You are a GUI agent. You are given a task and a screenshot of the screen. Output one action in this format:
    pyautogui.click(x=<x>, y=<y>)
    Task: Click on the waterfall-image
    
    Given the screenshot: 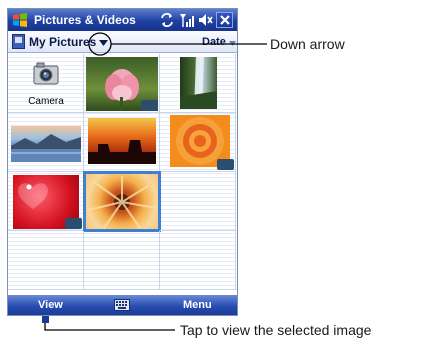 What is the action you would take?
    pyautogui.click(x=198, y=83)
    